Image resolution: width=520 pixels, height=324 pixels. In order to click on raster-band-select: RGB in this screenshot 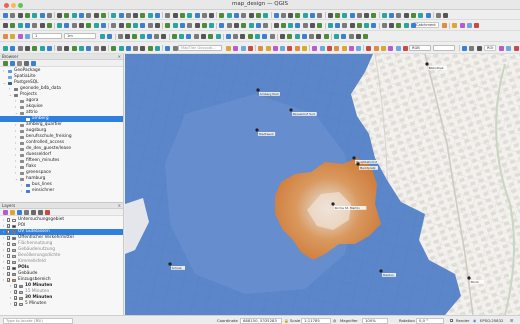, I will do `click(420, 48)`.